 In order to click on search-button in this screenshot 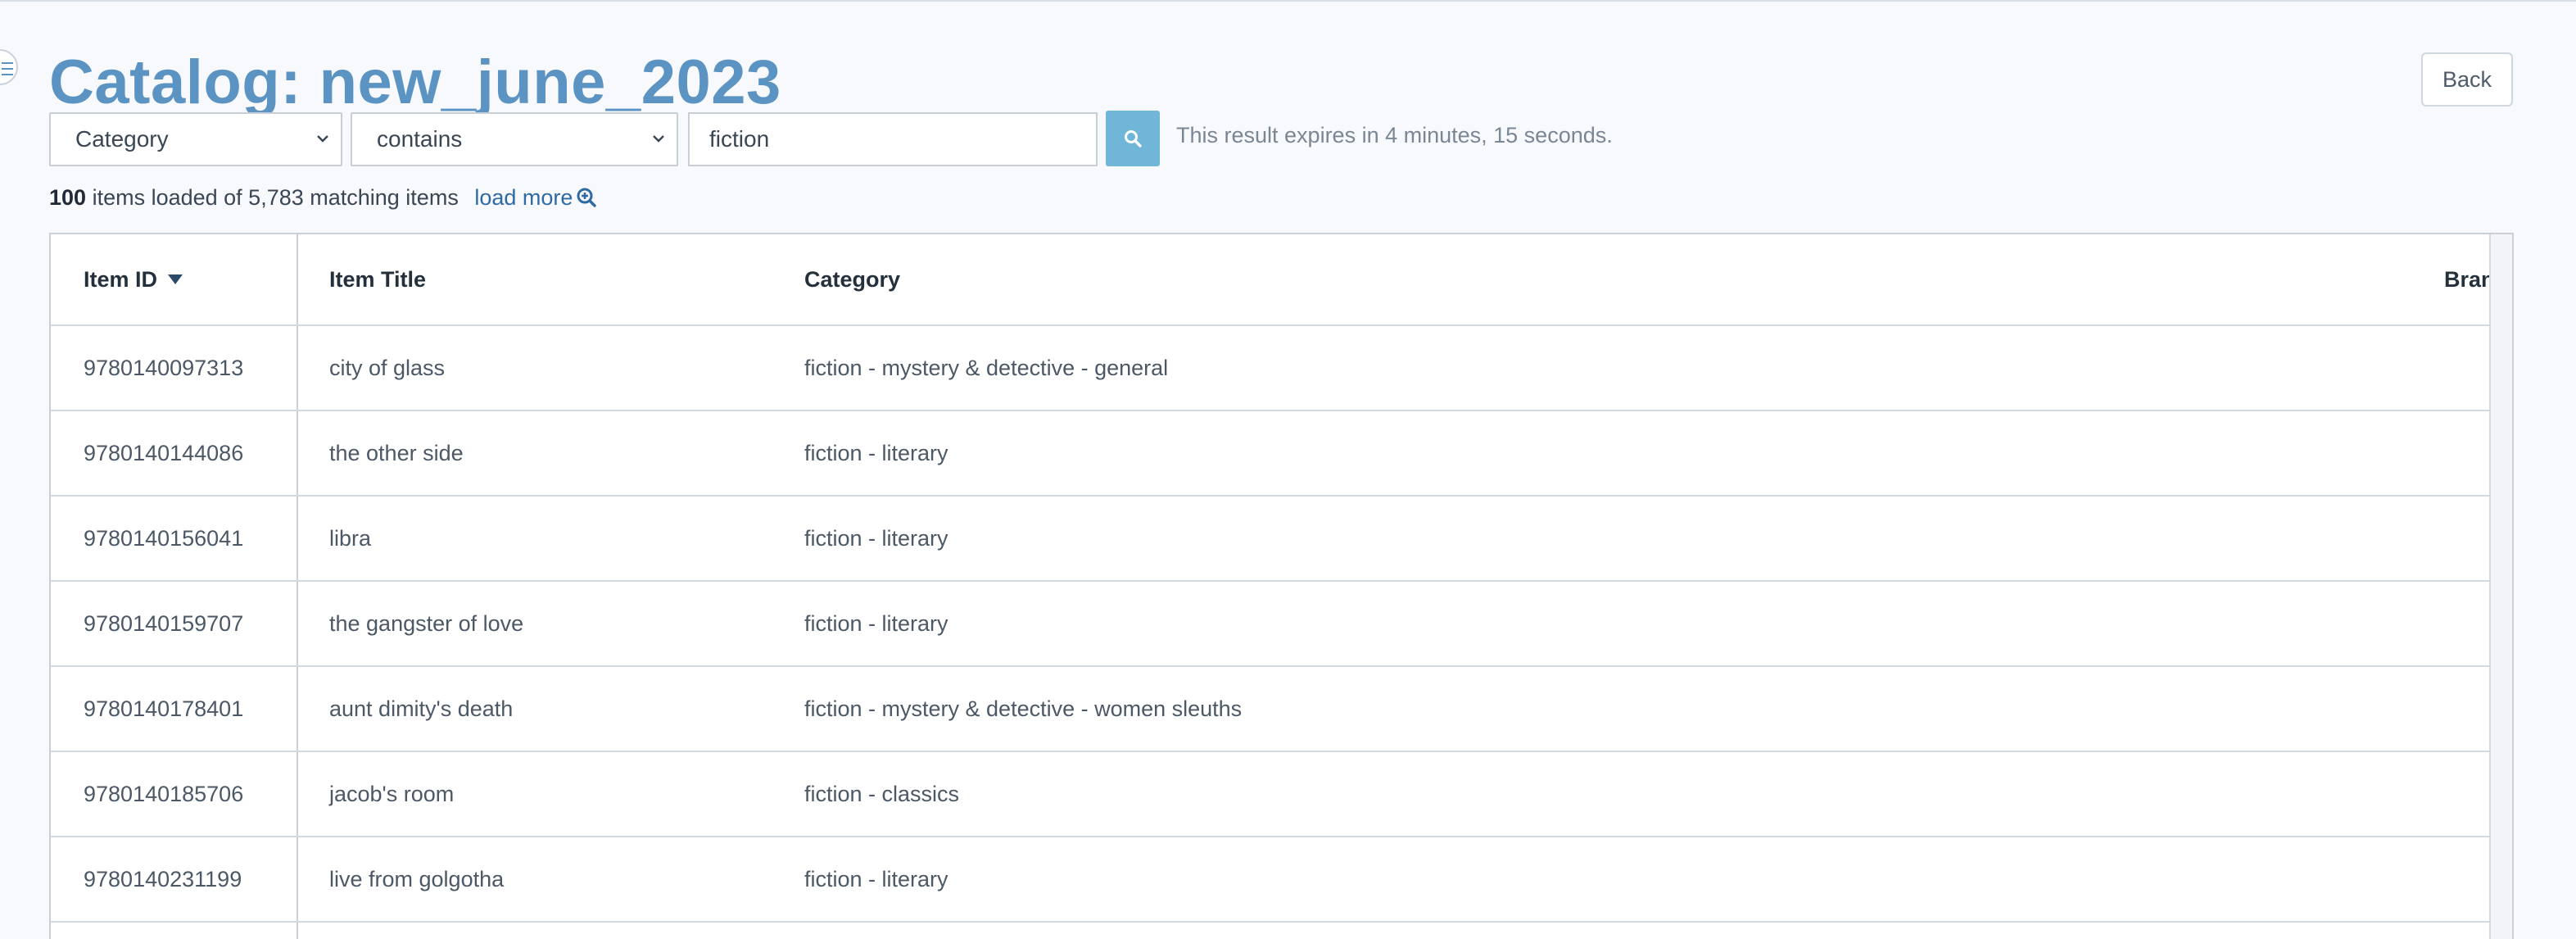, I will do `click(1133, 138)`.